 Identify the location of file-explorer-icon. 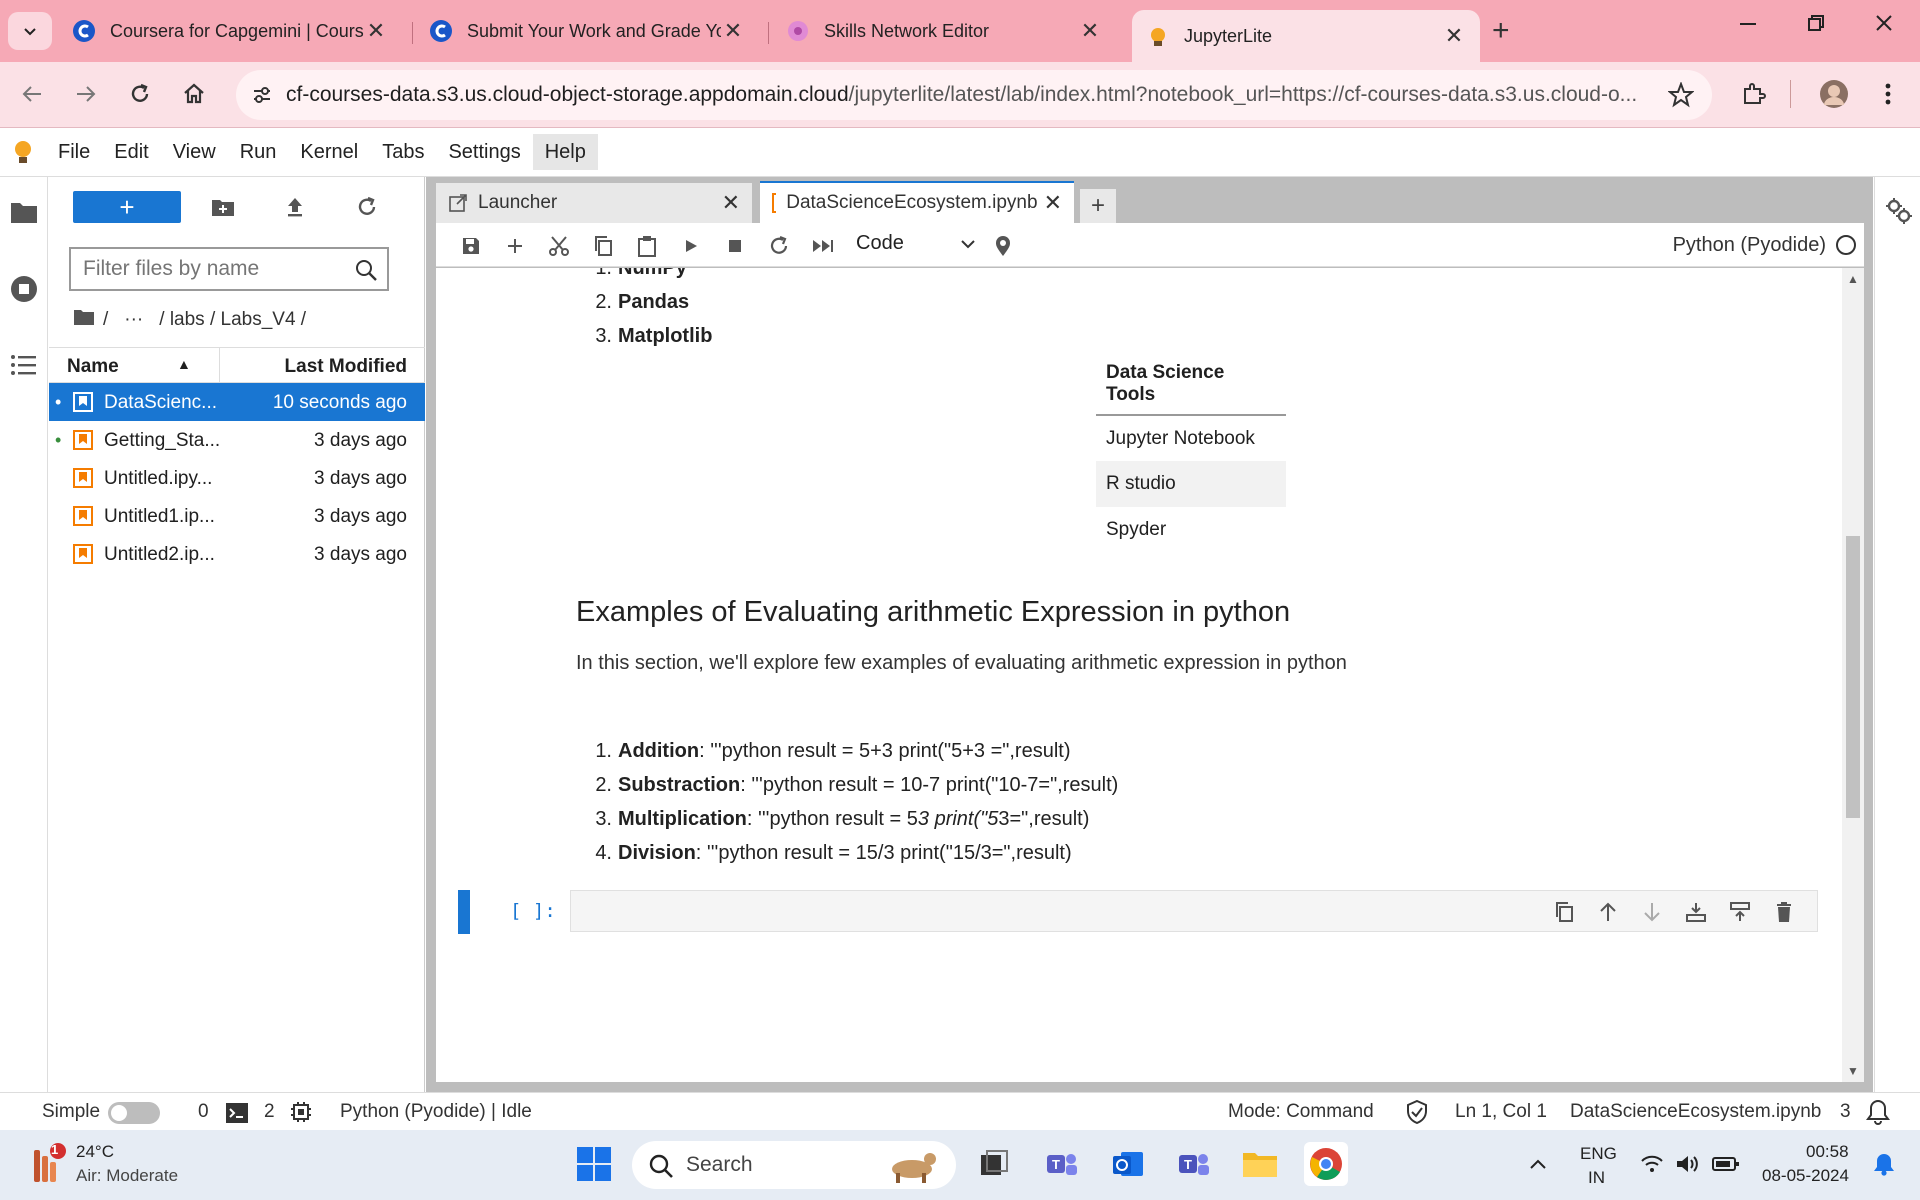
(1260, 1164).